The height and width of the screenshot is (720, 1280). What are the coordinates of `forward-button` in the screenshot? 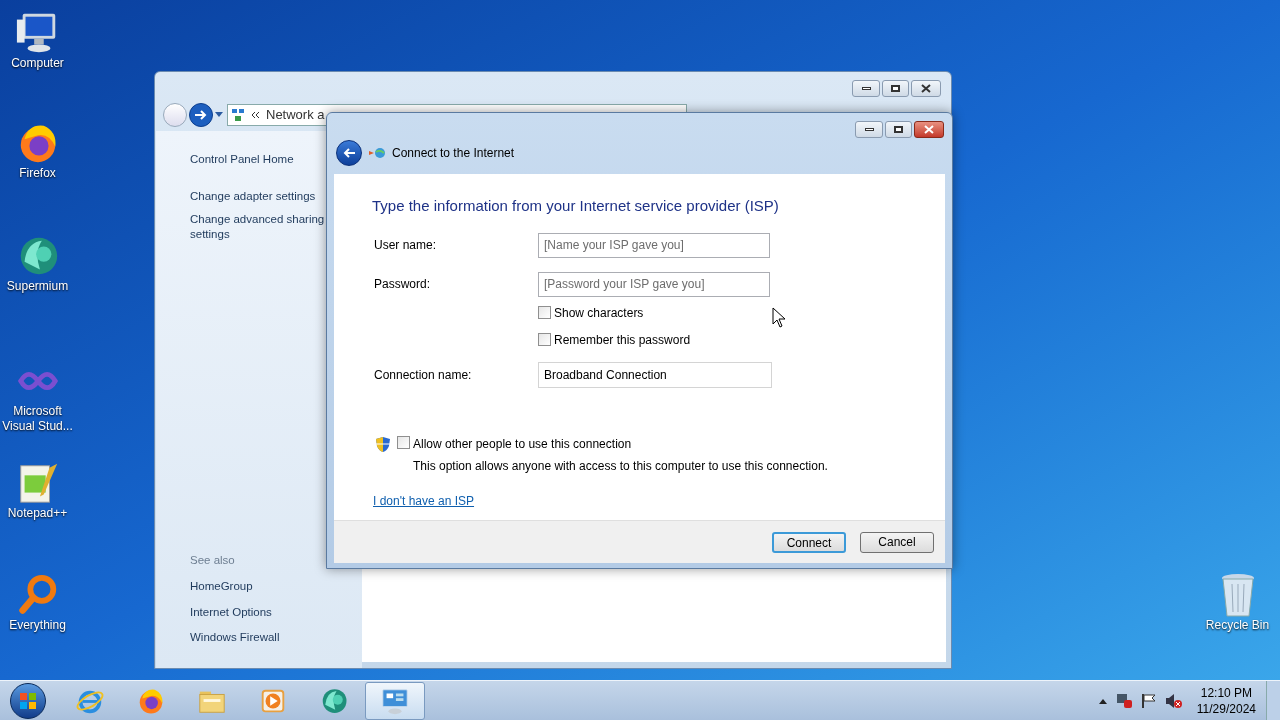 It's located at (201, 115).